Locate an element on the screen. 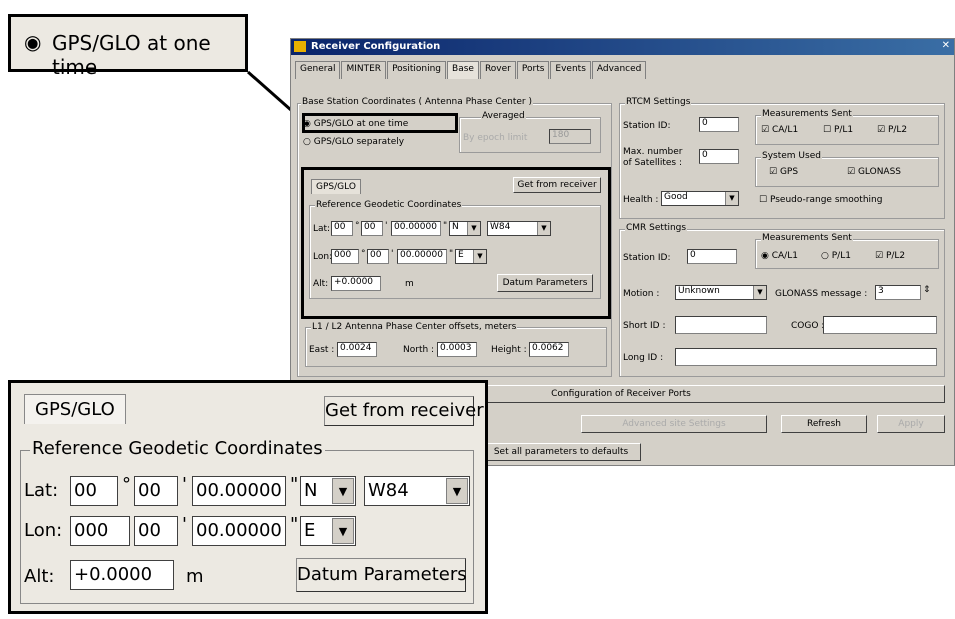 The height and width of the screenshot is (619, 955). tab-general: General is located at coordinates (318, 70).